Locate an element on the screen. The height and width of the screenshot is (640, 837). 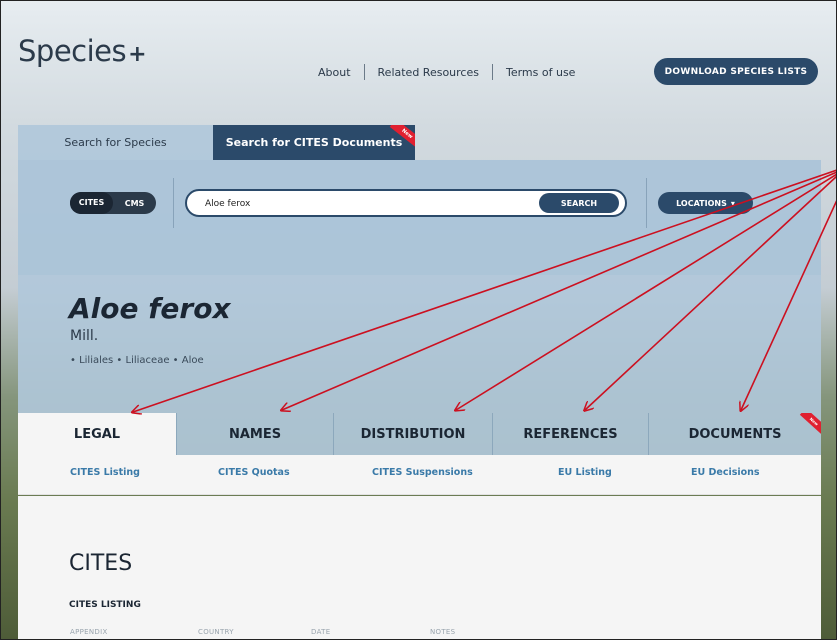
new-ribbon: New is located at coordinates (810, 424).